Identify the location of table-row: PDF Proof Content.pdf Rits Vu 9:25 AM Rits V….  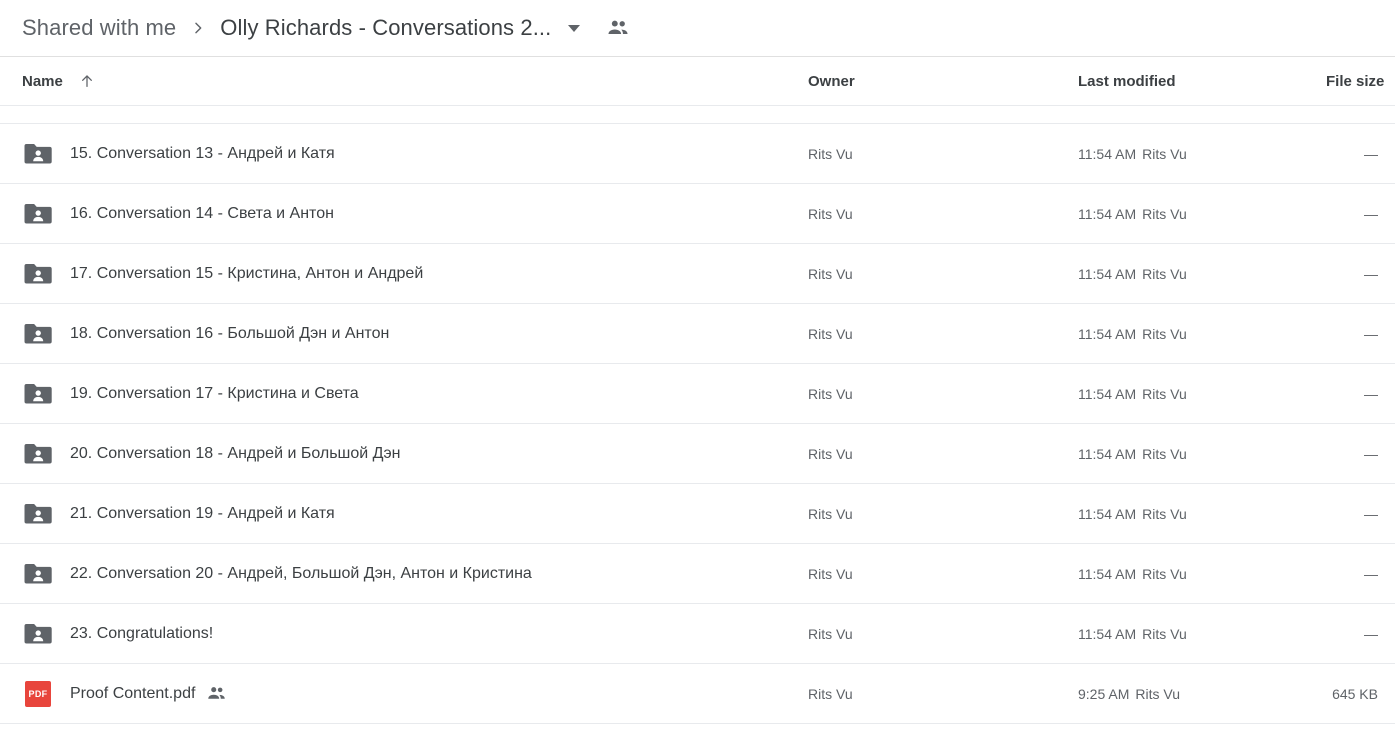
(697, 694).